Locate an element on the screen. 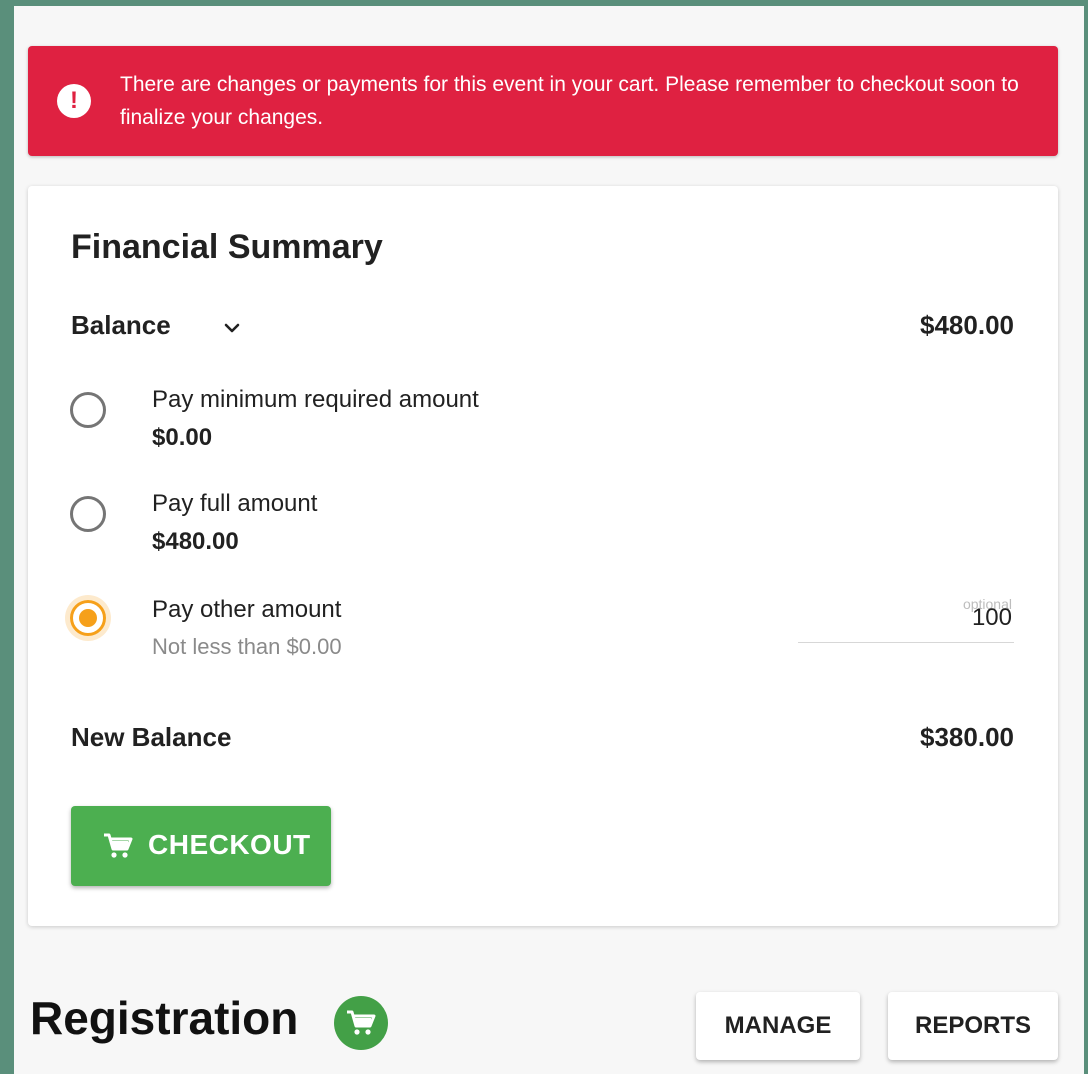  balance-toggle: Balance is located at coordinates (121, 325).